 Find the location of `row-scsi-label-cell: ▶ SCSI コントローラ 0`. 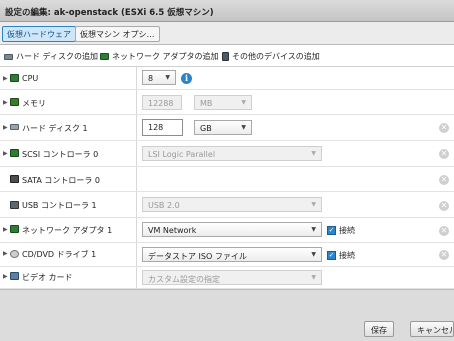

row-scsi-label-cell: ▶ SCSI コントローラ 0 is located at coordinates (68, 153).